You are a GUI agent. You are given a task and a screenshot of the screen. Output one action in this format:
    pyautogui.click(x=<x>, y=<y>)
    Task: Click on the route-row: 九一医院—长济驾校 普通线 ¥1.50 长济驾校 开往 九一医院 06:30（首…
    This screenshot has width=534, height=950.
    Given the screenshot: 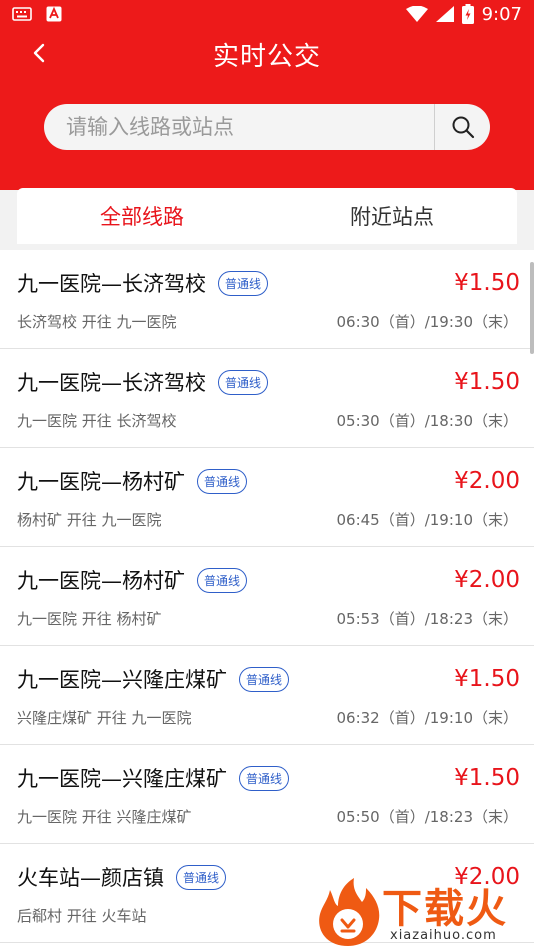 What is the action you would take?
    pyautogui.click(x=267, y=299)
    